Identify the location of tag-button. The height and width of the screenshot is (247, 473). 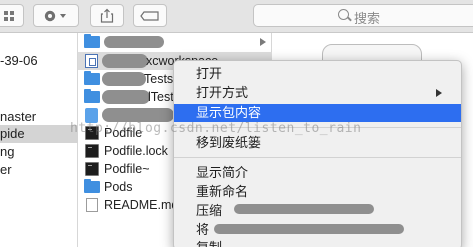
(150, 15).